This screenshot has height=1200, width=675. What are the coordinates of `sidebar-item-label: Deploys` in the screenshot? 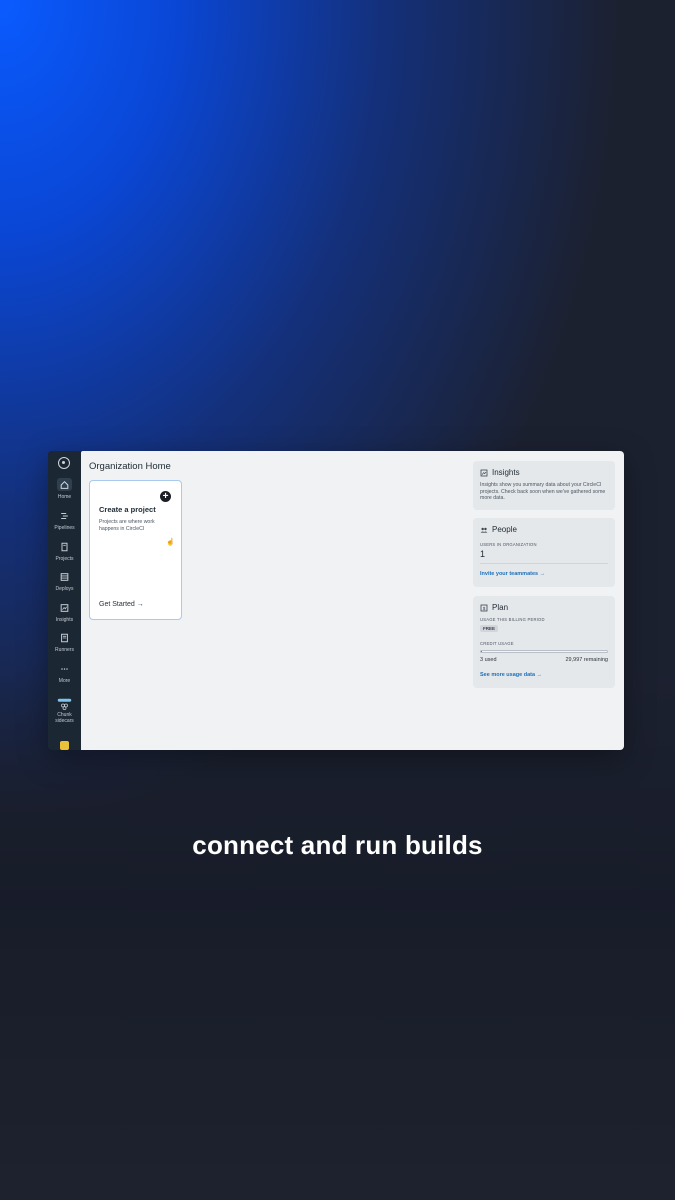 It's located at (64, 589).